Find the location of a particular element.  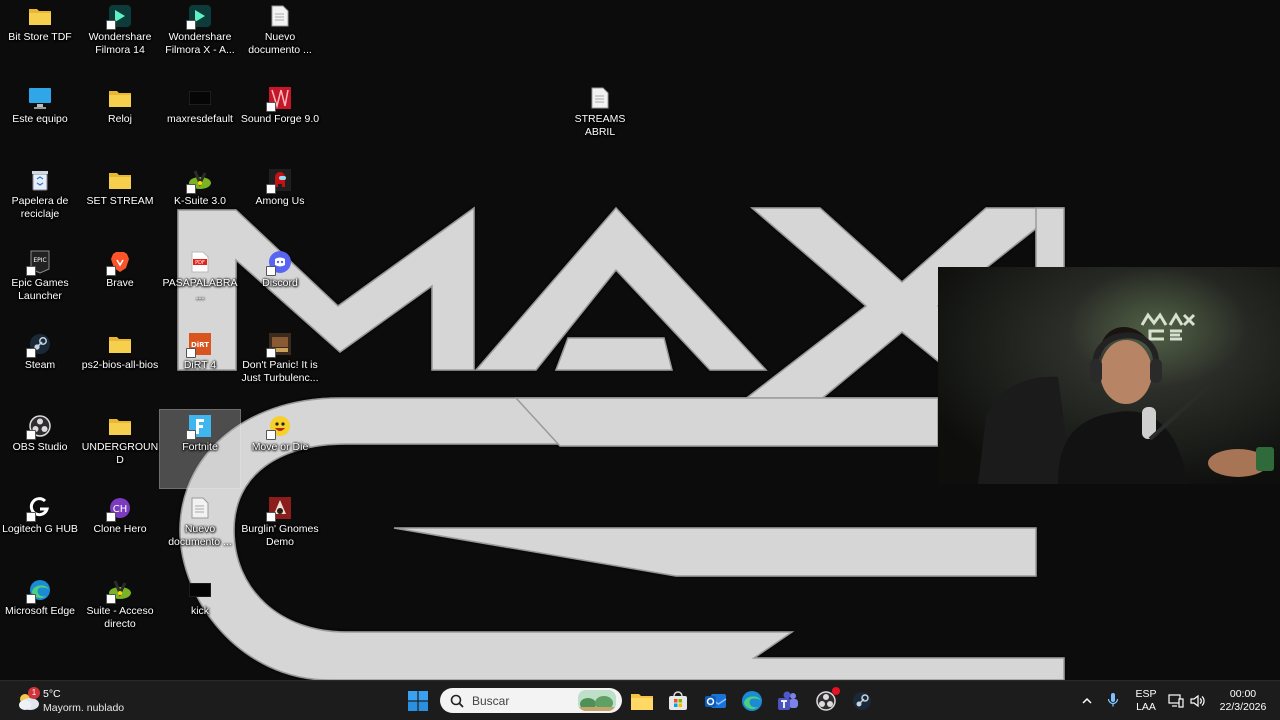

desktop-icon-label: Clone Hero is located at coordinates (120, 529).